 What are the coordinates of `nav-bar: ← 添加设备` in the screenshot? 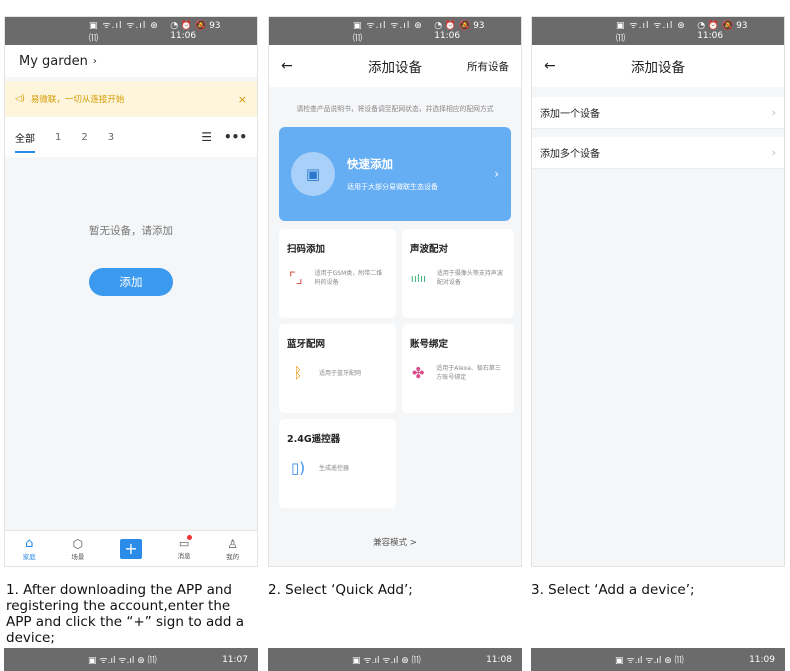 It's located at (658, 66).